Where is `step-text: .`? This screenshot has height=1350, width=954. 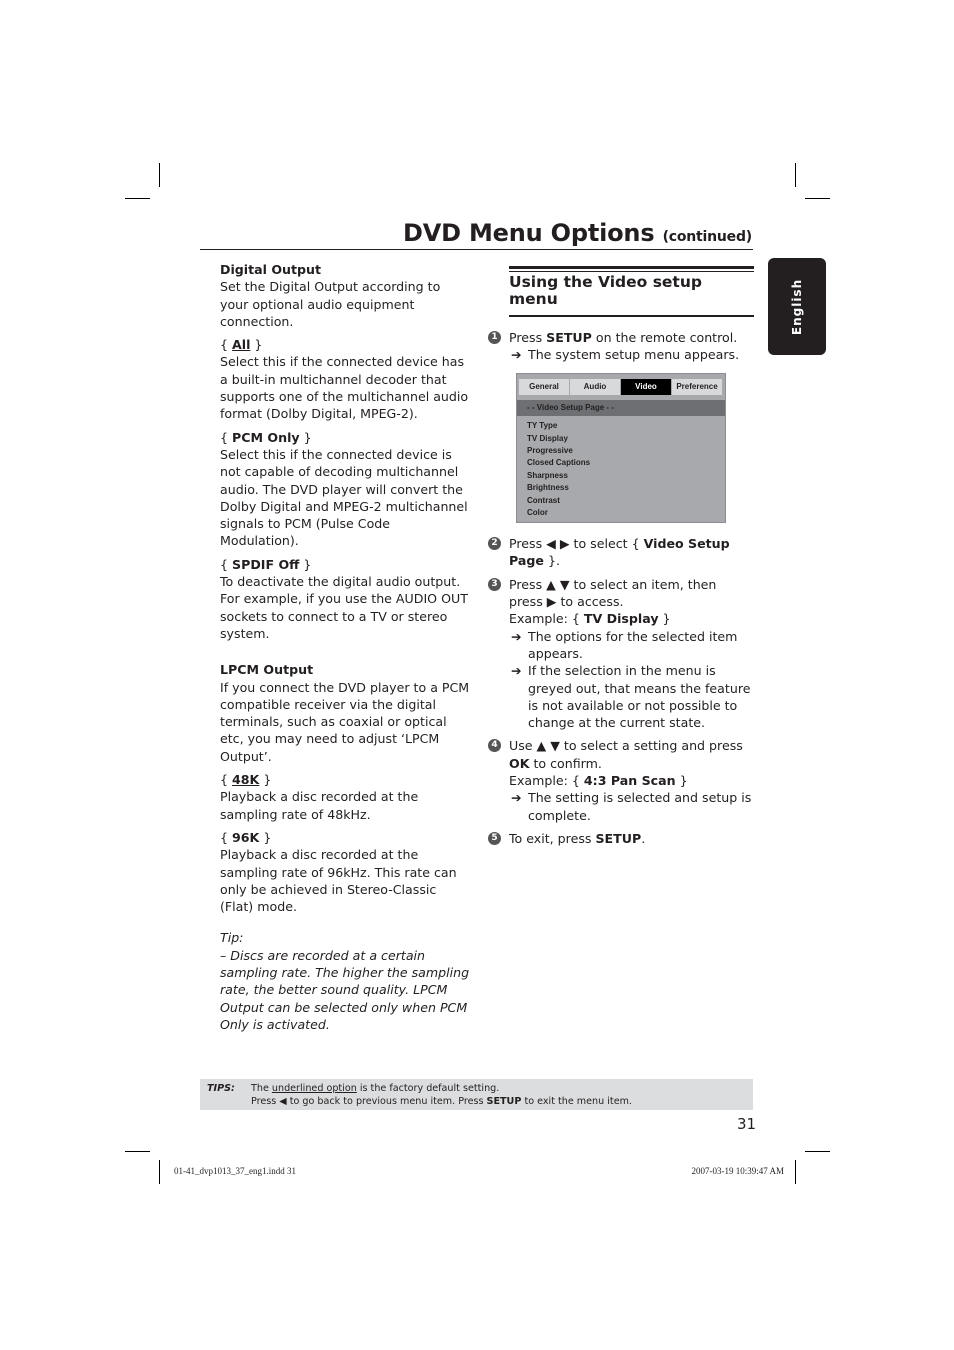 step-text: . is located at coordinates (643, 838).